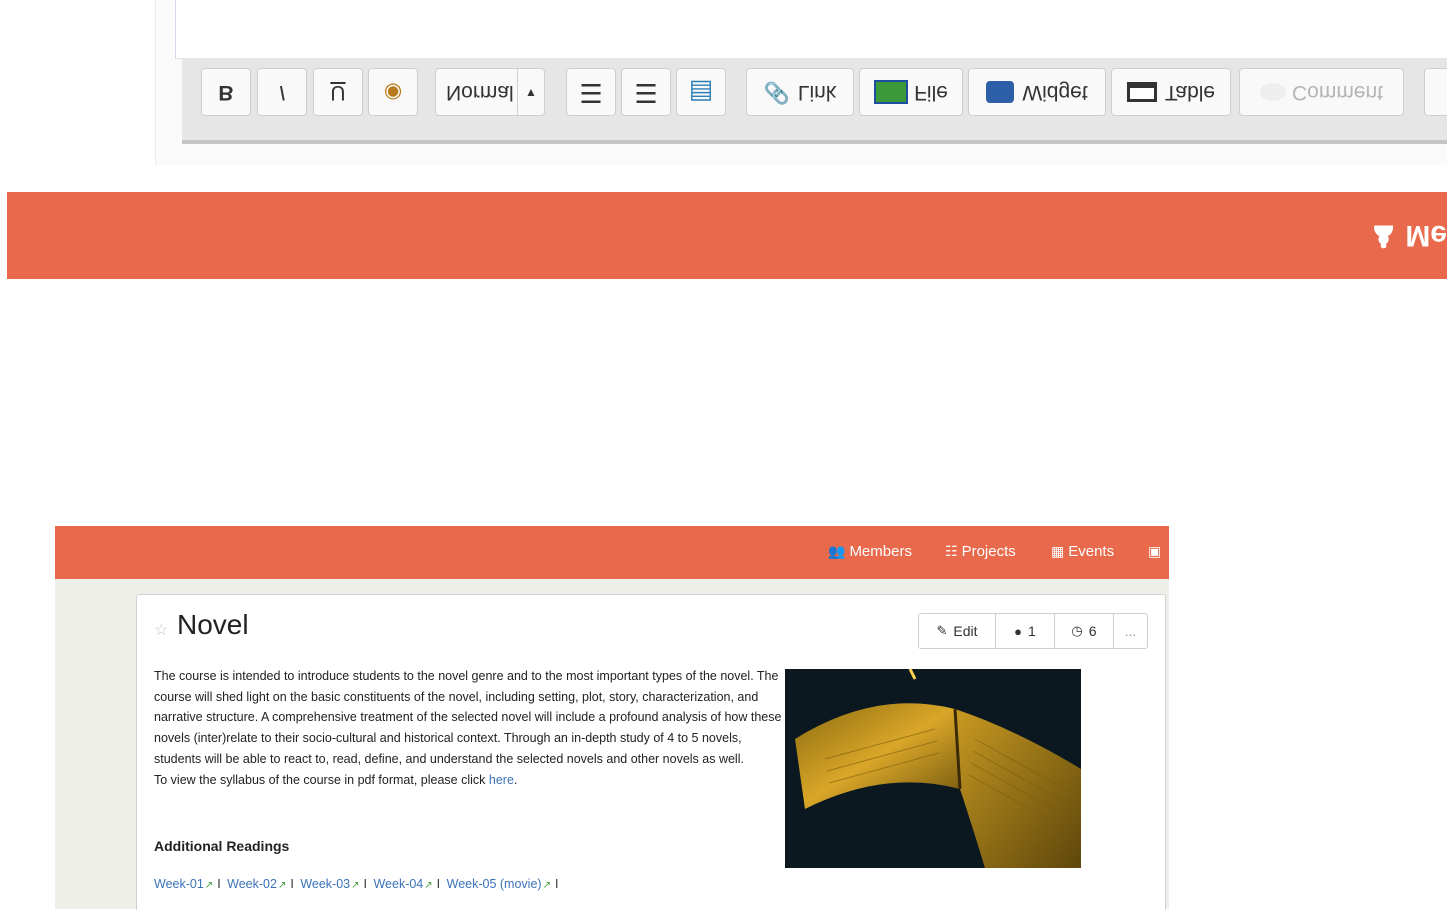  What do you see at coordinates (398, 884) in the screenshot?
I see `reading-link-week-04: Week-04` at bounding box center [398, 884].